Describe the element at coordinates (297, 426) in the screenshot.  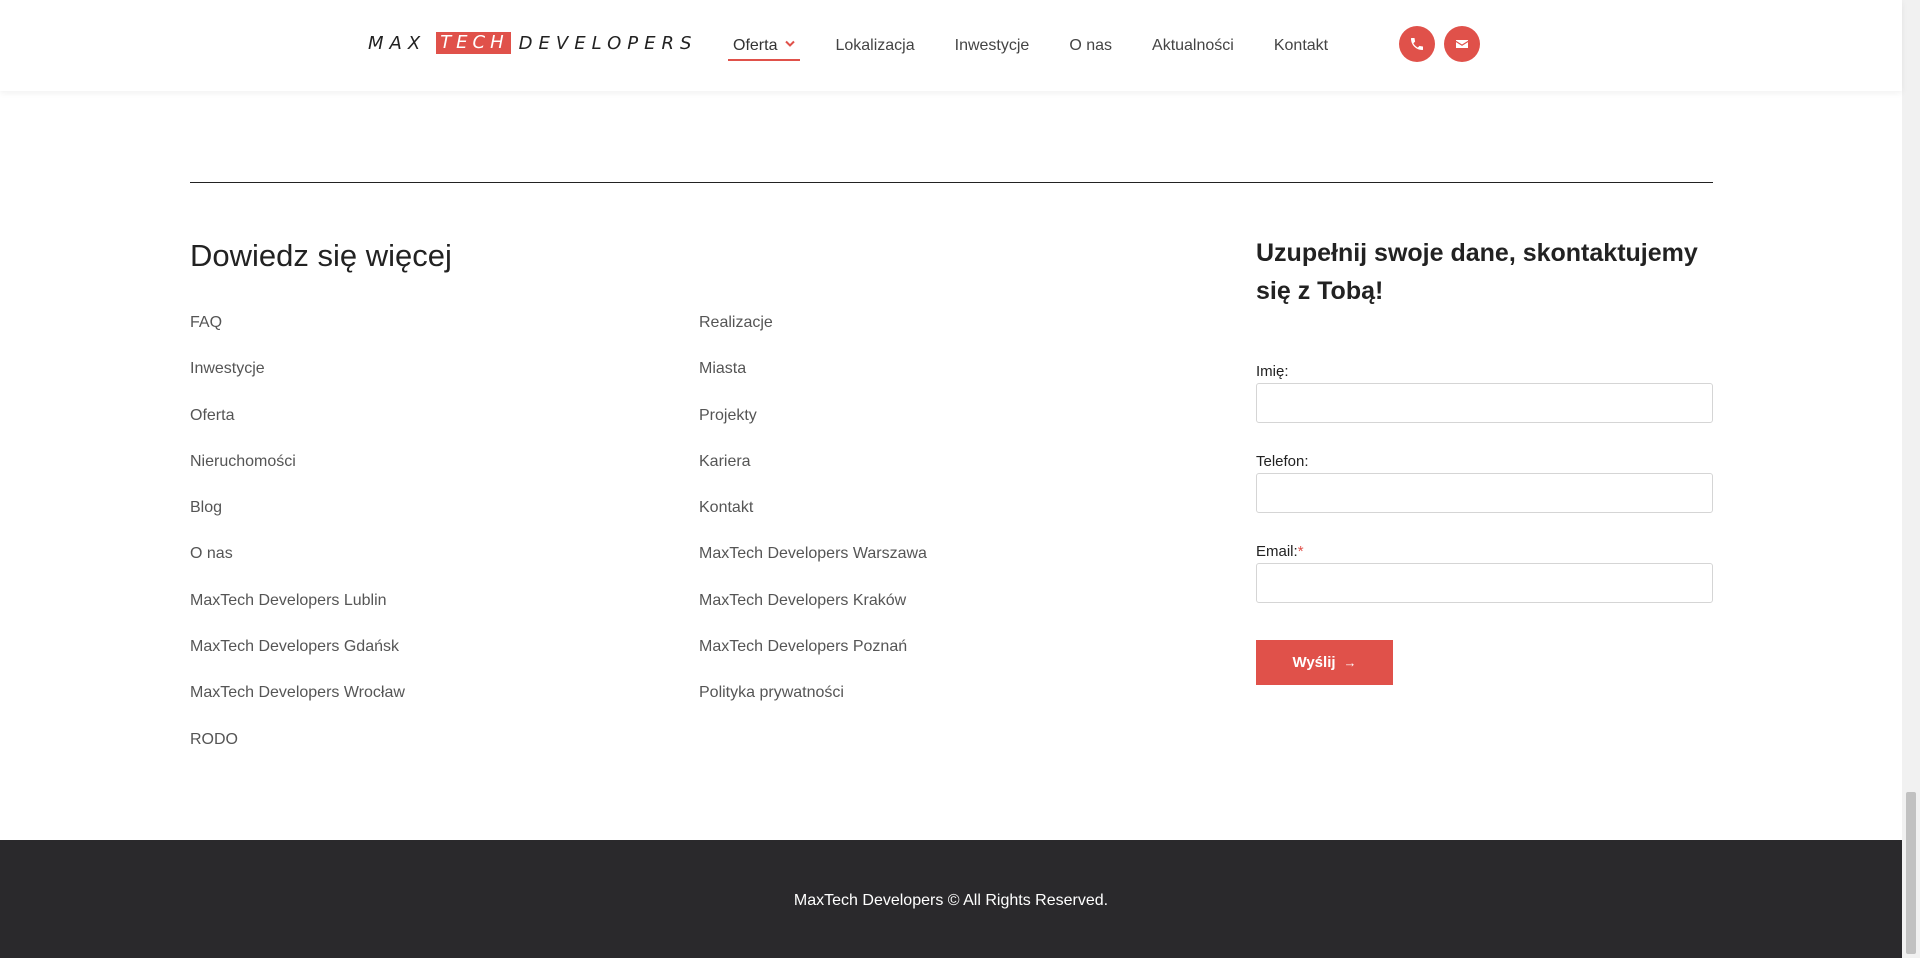
I see `footer-link-oferta: Oferta` at that location.